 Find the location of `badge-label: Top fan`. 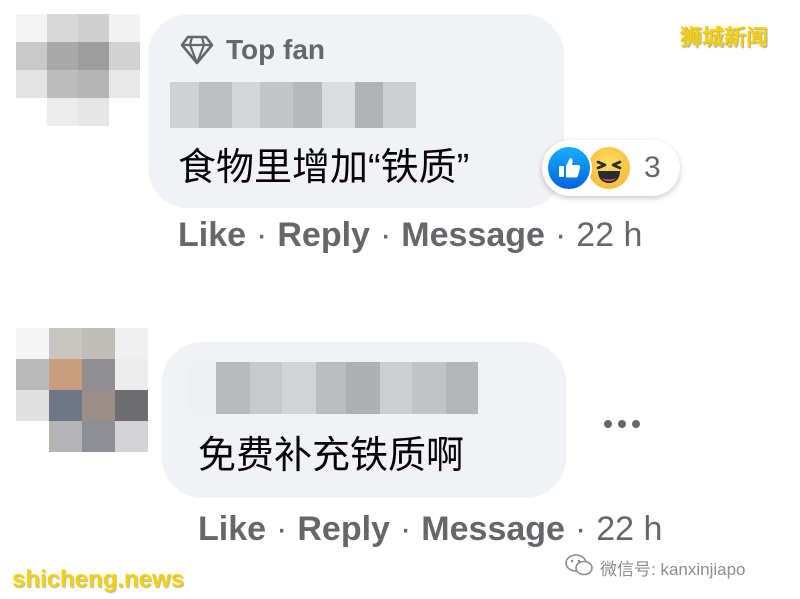

badge-label: Top fan is located at coordinates (276, 49).